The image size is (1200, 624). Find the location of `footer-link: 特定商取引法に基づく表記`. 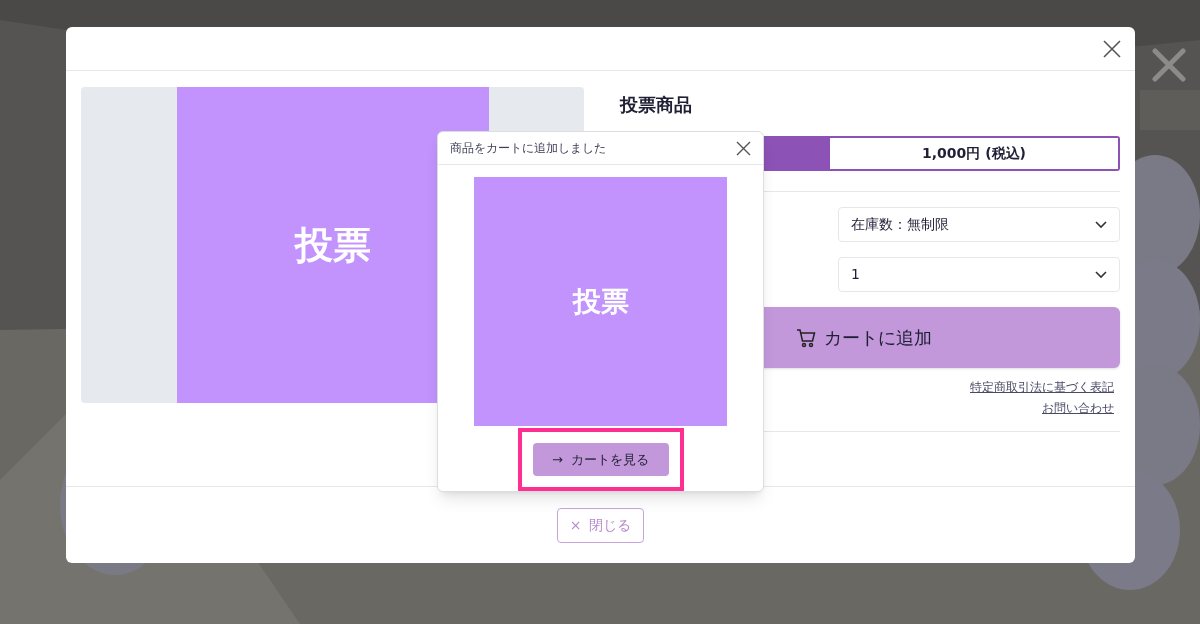

footer-link: 特定商取引法に基づく表記 is located at coordinates (1042, 387).